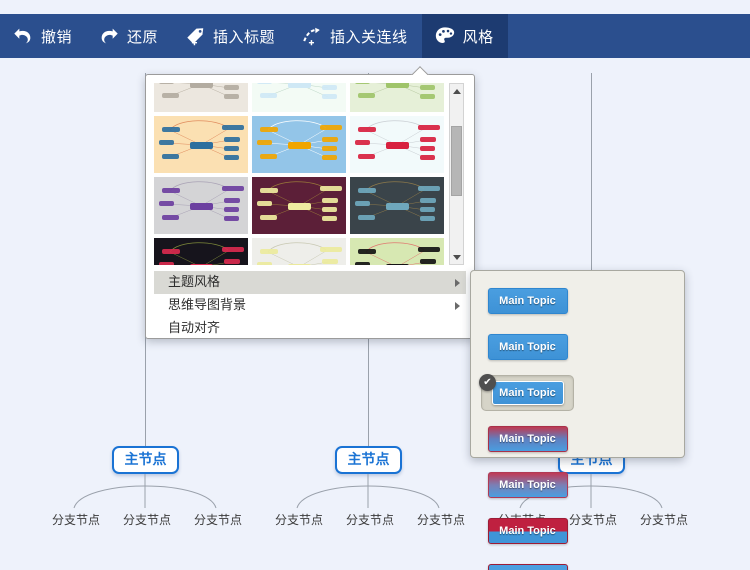 This screenshot has width=750, height=570. I want to click on theme-thumbnail-list, so click(300, 174).